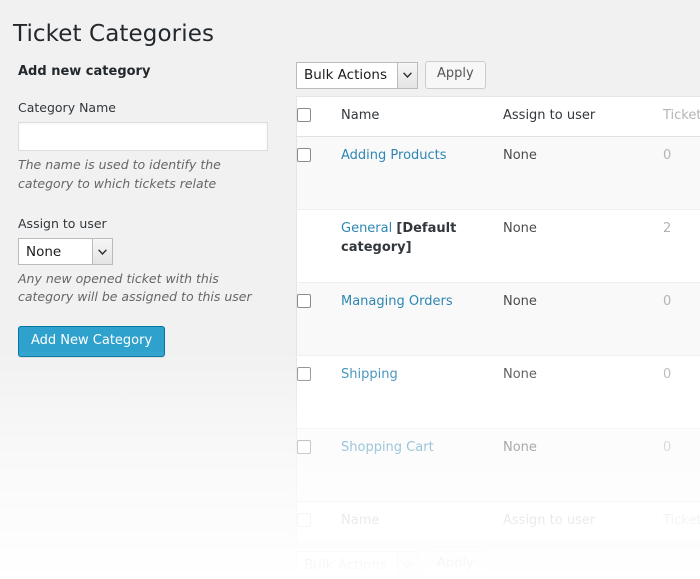  I want to click on assign-user-select-value: None, so click(55, 252).